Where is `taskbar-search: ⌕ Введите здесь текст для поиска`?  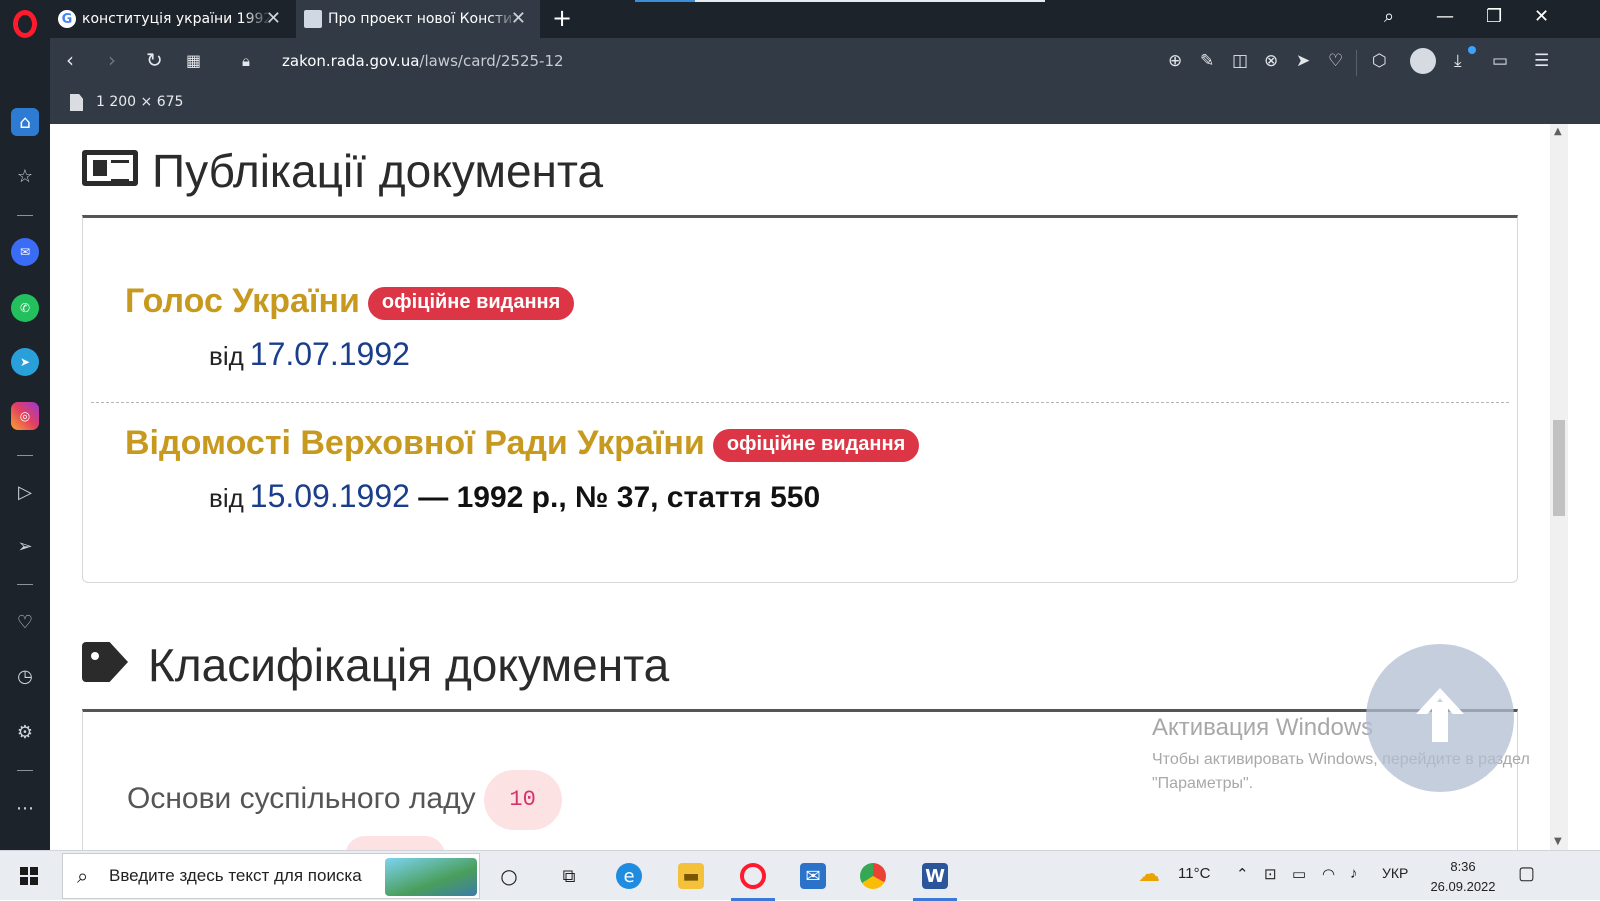 taskbar-search: ⌕ Введите здесь текст для поиска is located at coordinates (271, 876).